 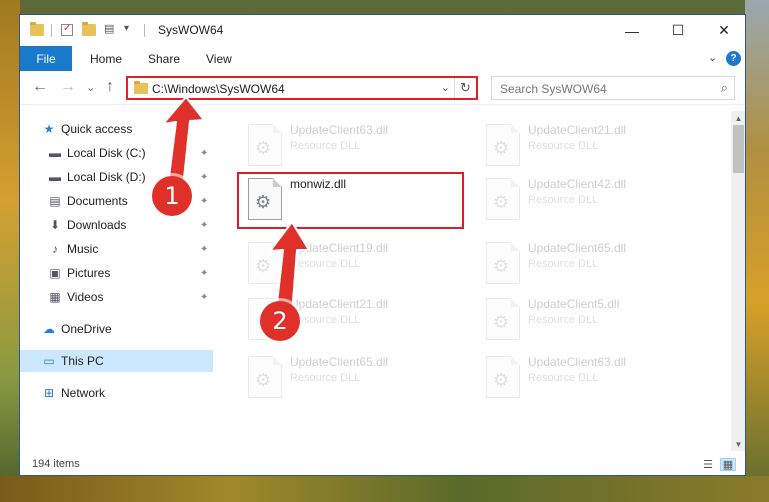 What do you see at coordinates (83, 249) in the screenshot?
I see `sidebar-item-label: Music` at bounding box center [83, 249].